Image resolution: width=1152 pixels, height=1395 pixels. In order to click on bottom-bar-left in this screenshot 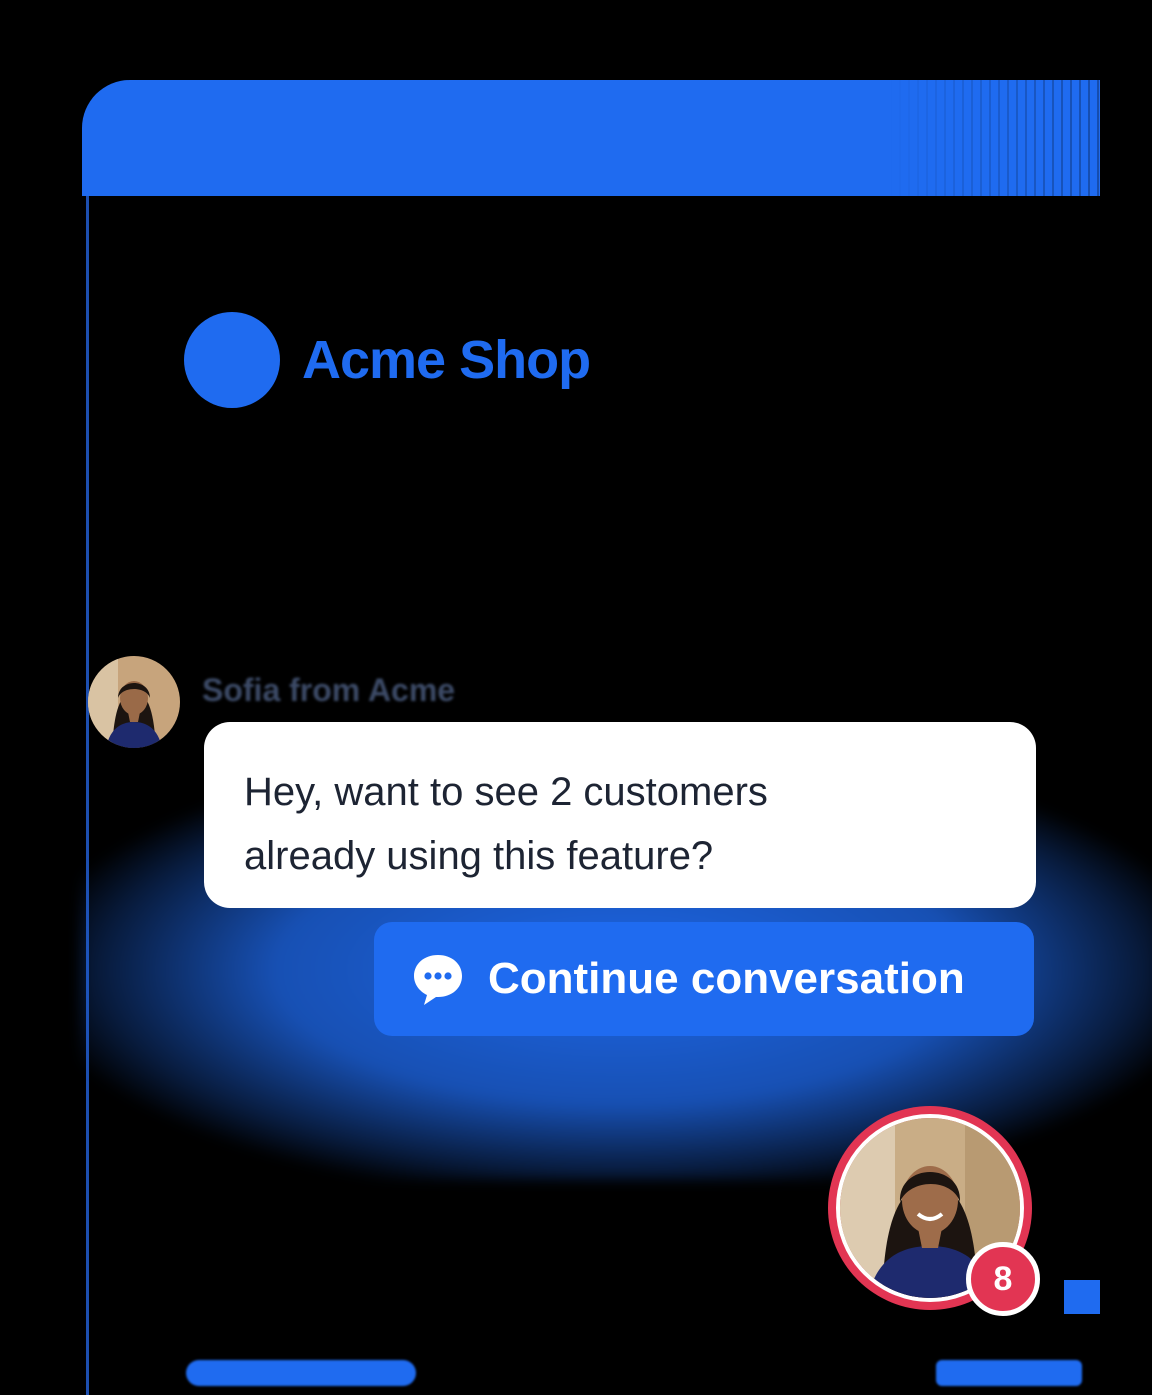, I will do `click(301, 1373)`.